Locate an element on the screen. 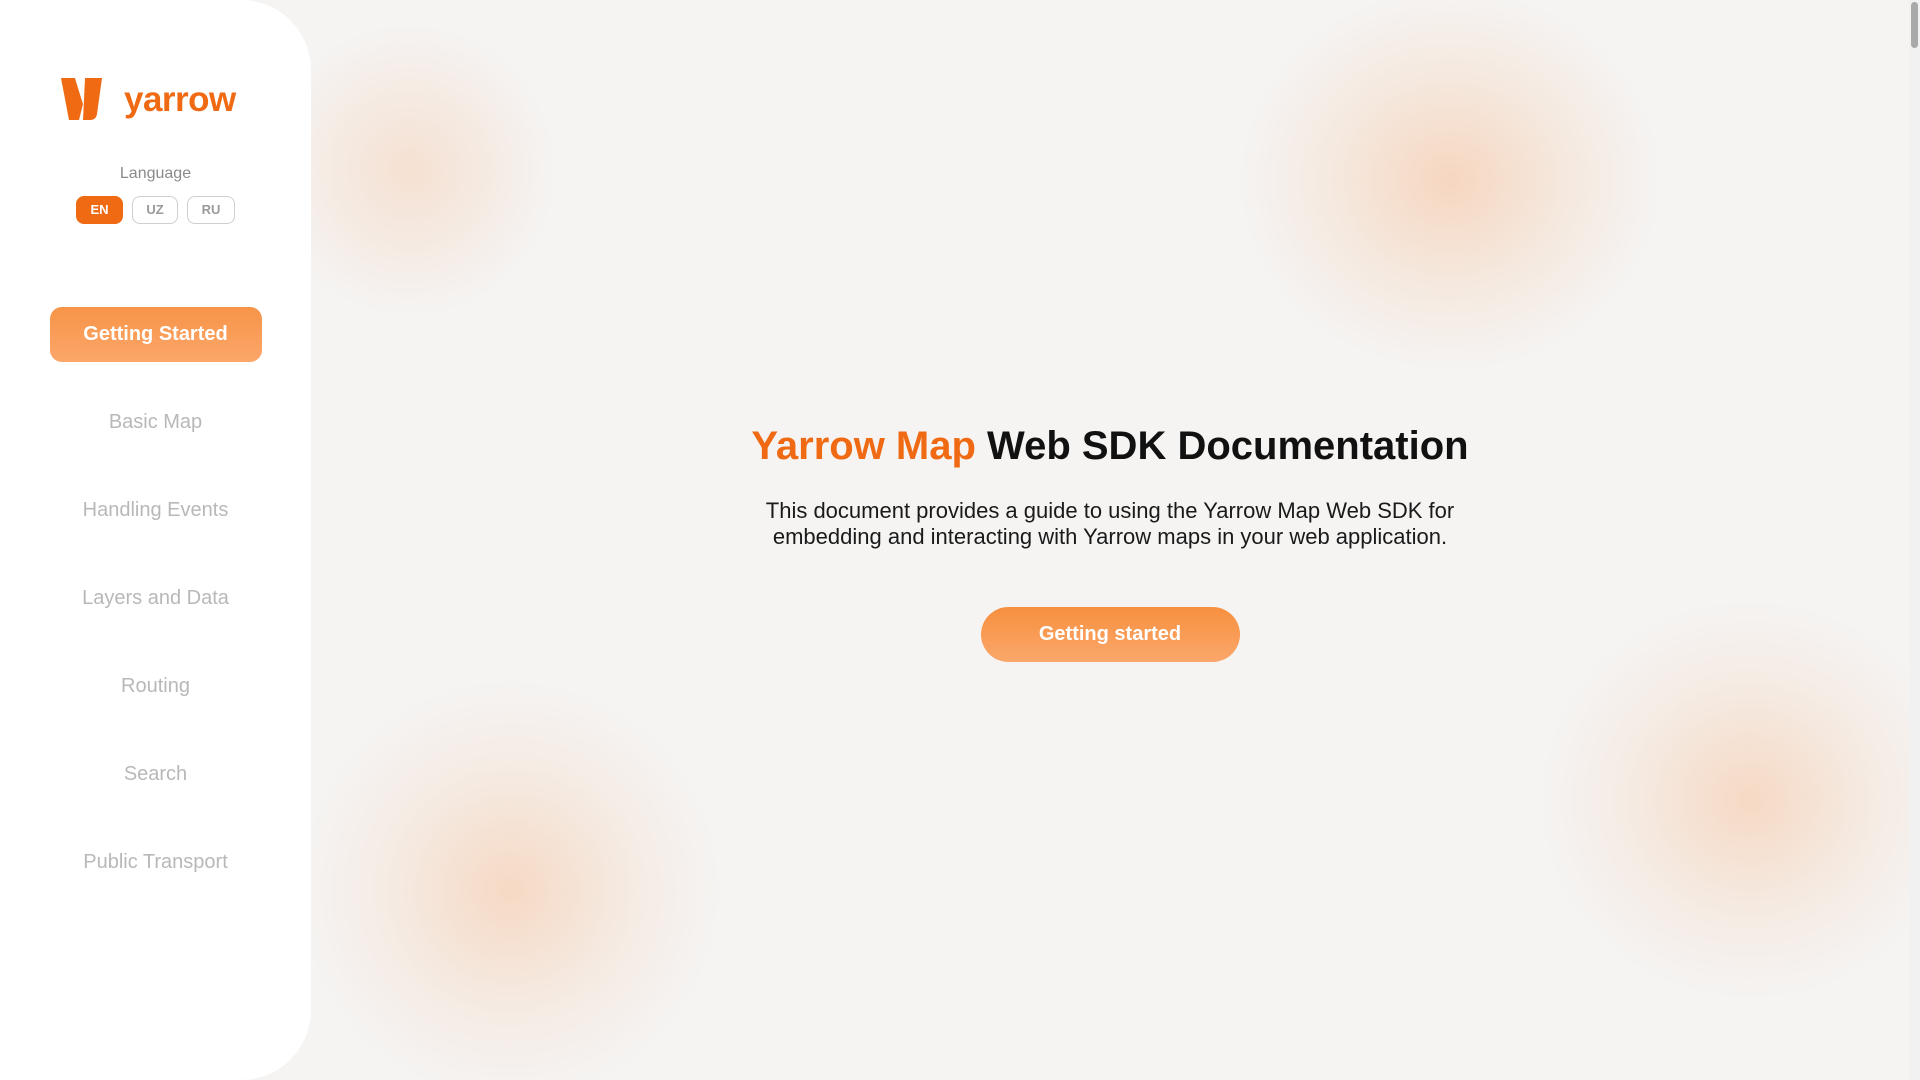 Image resolution: width=1920 pixels, height=1080 pixels. sidebar-item-basic-map: Basic Map is located at coordinates (156, 422).